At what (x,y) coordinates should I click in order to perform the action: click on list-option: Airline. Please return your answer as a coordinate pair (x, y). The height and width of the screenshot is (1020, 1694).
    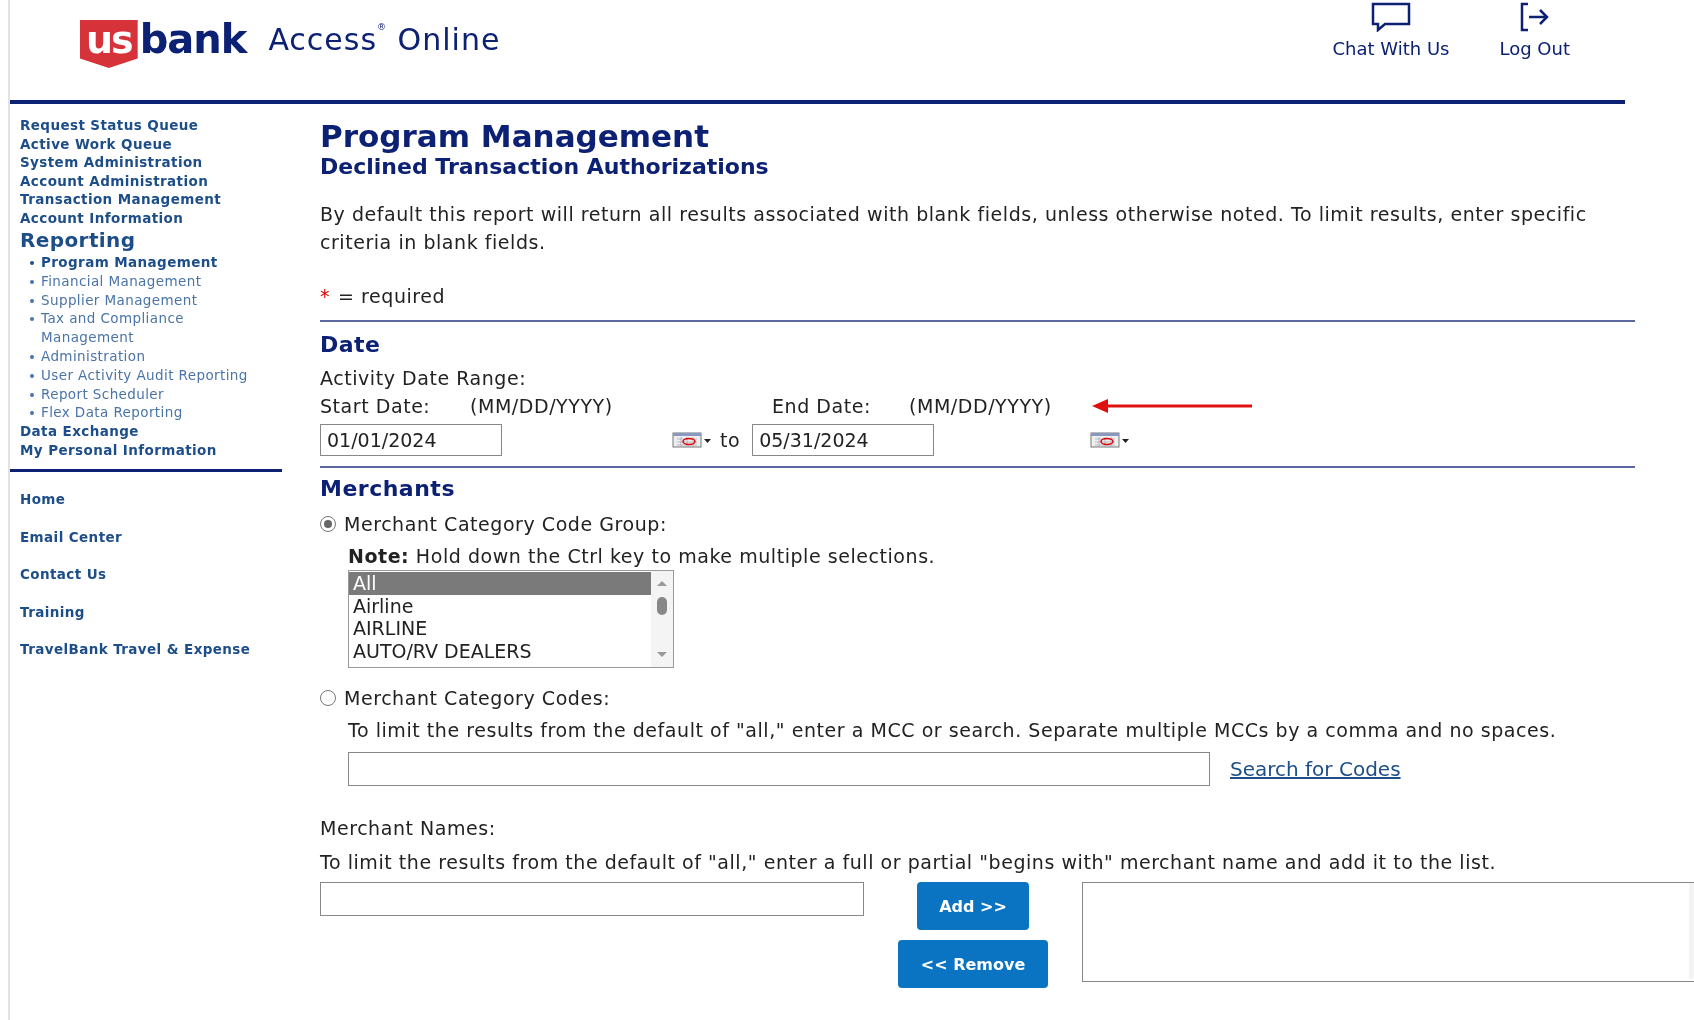
    Looking at the image, I should click on (500, 605).